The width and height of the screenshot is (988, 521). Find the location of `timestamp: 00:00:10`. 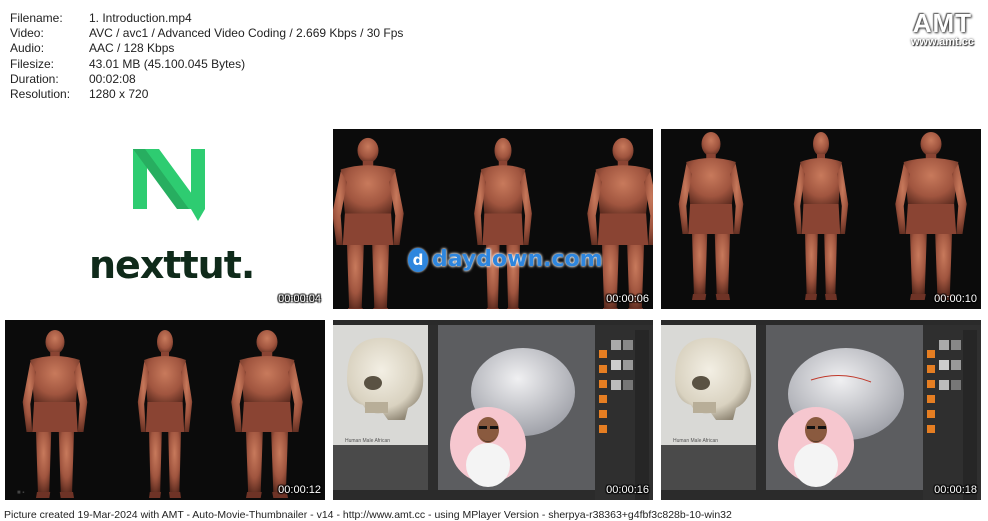

timestamp: 00:00:10 is located at coordinates (955, 299).